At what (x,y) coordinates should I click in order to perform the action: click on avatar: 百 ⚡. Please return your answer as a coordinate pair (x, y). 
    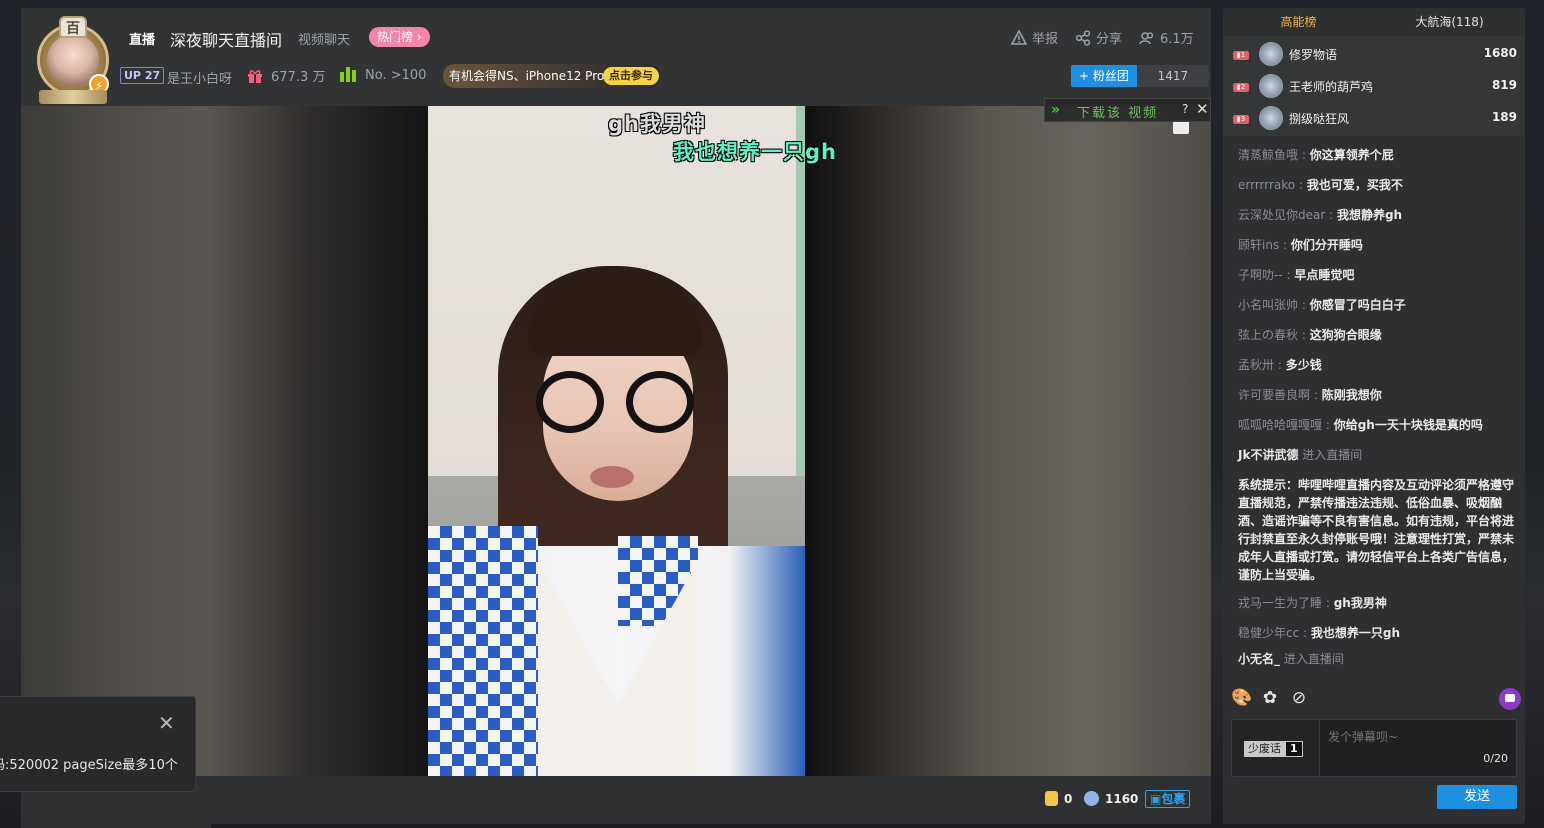
    Looking at the image, I should click on (74, 60).